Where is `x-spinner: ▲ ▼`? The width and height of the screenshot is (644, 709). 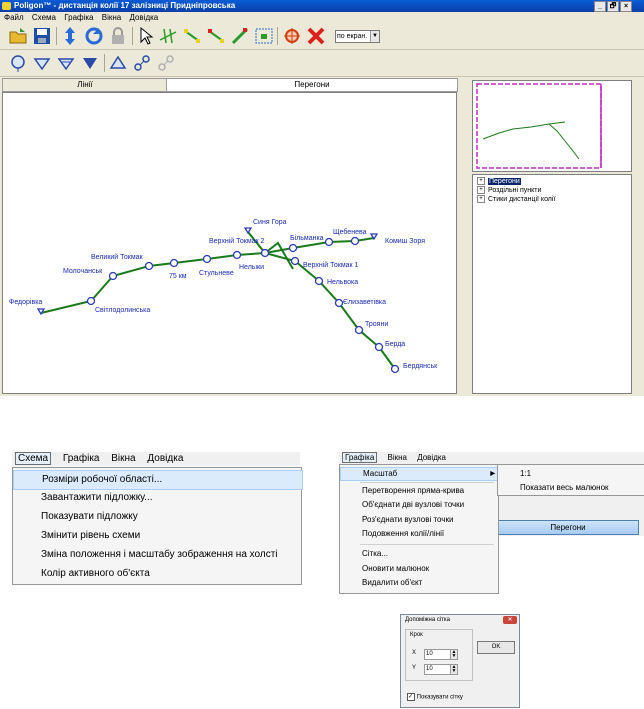
x-spinner: ▲ ▼ is located at coordinates (454, 654).